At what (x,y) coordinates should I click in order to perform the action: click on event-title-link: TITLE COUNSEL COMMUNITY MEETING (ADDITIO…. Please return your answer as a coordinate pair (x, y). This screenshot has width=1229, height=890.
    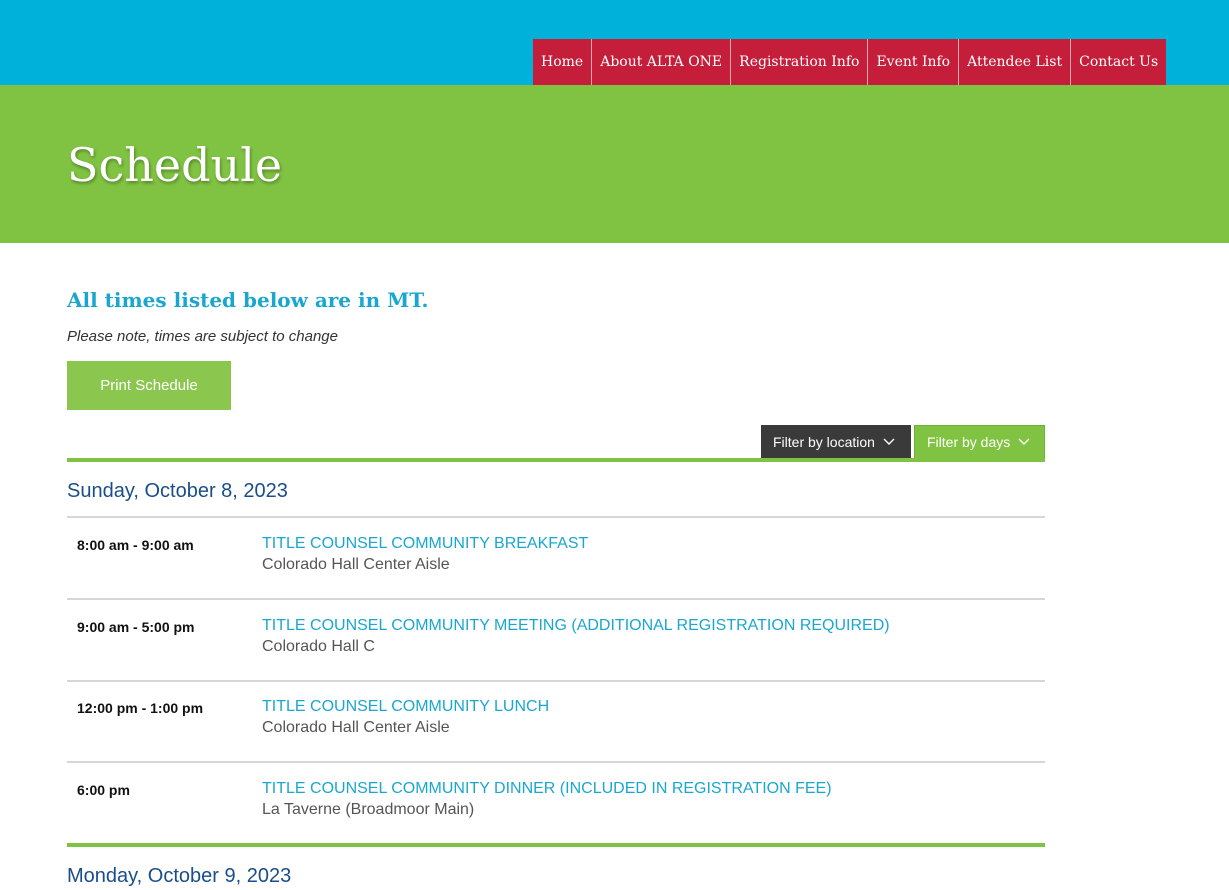
    Looking at the image, I should click on (576, 626).